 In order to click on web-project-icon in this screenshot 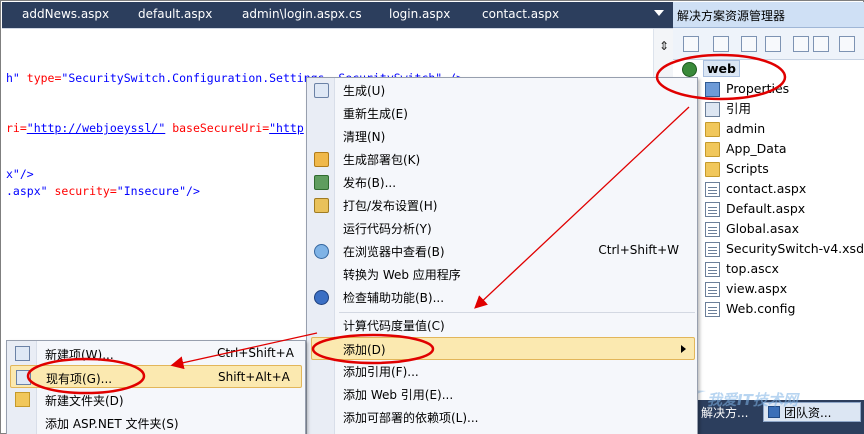, I will do `click(689, 69)`.